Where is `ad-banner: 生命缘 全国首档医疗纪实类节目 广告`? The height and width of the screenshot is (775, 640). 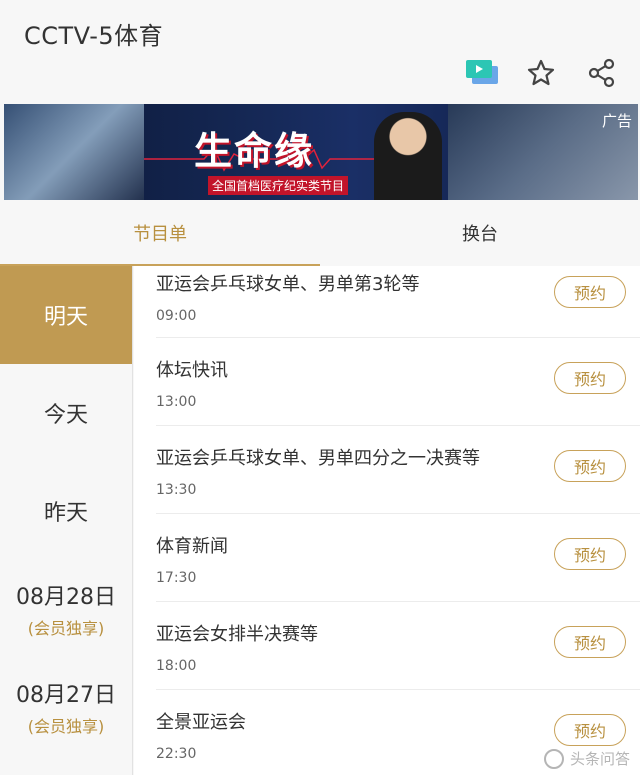
ad-banner: 生命缘 全国首档医疗纪实类节目 广告 is located at coordinates (321, 152).